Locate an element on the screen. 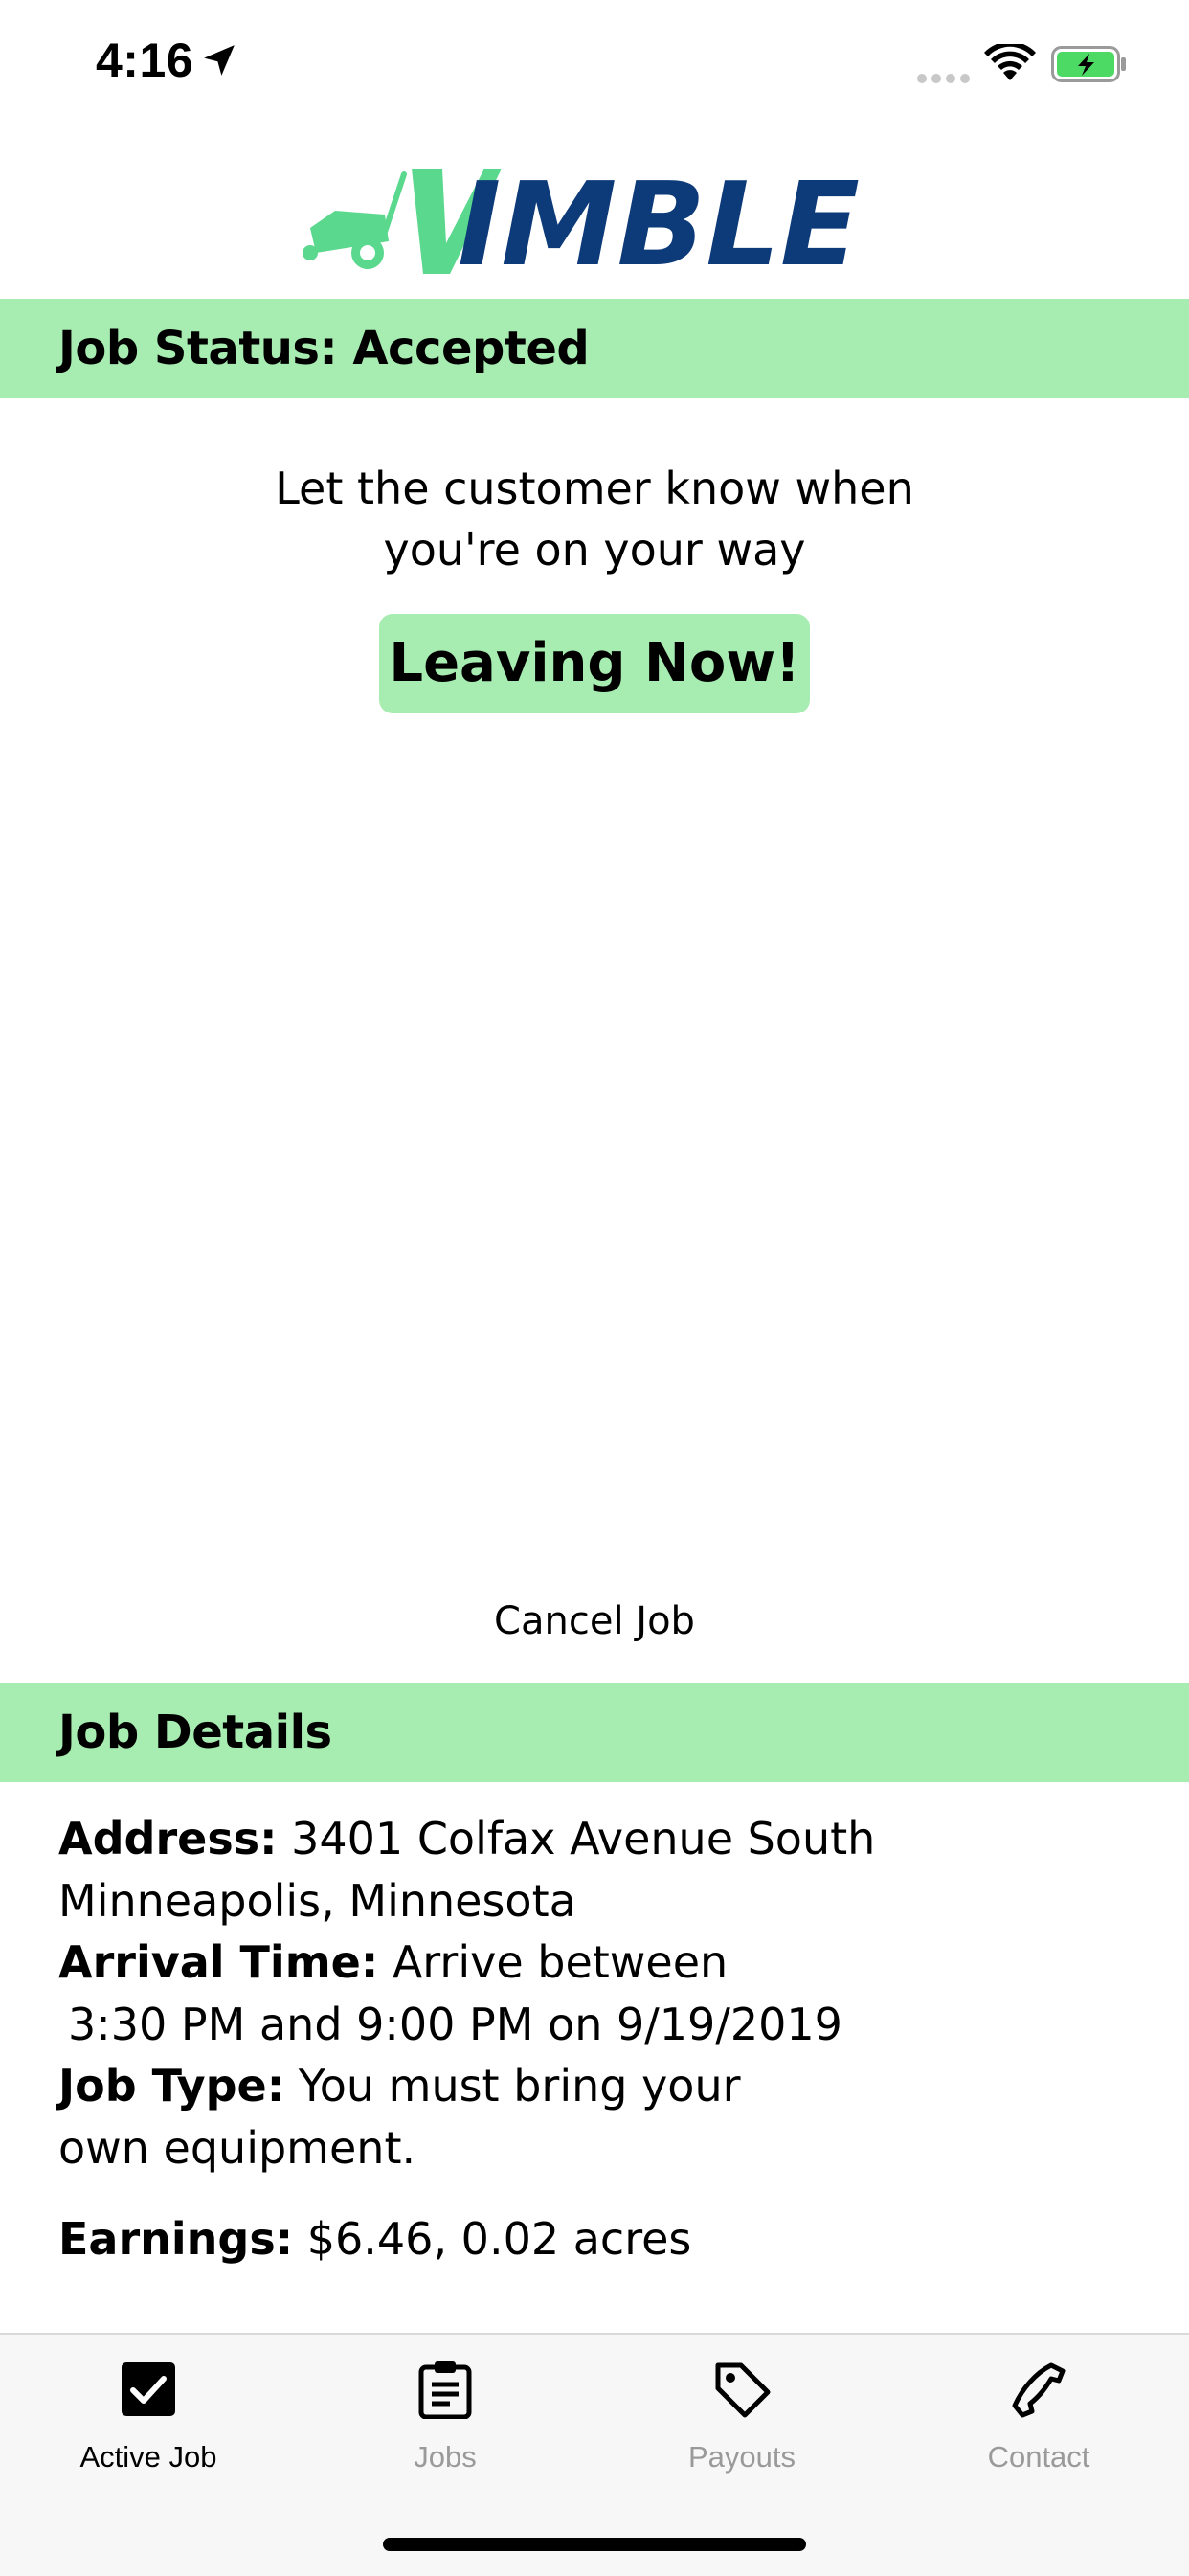  job-type-value-1: You must bring your is located at coordinates (519, 2086).